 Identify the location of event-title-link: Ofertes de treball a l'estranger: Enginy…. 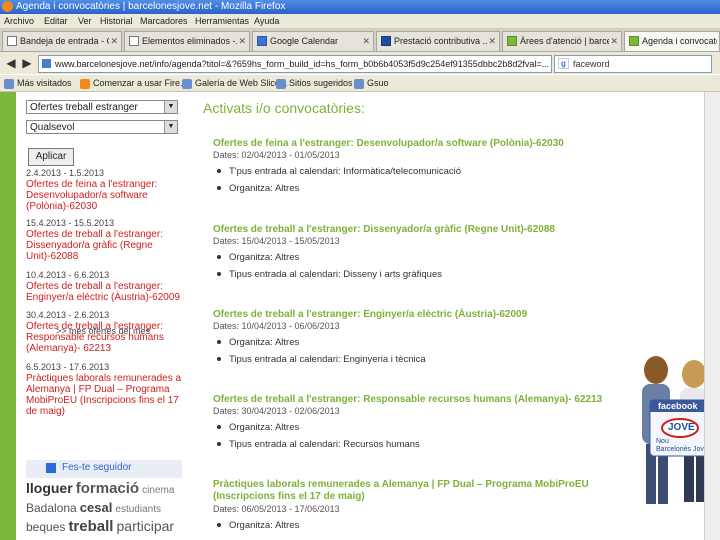
(423, 314).